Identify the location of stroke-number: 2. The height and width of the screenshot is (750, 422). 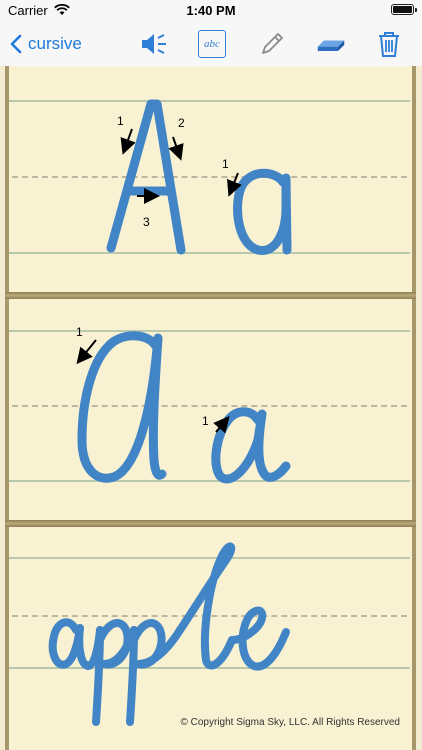
(181, 123).